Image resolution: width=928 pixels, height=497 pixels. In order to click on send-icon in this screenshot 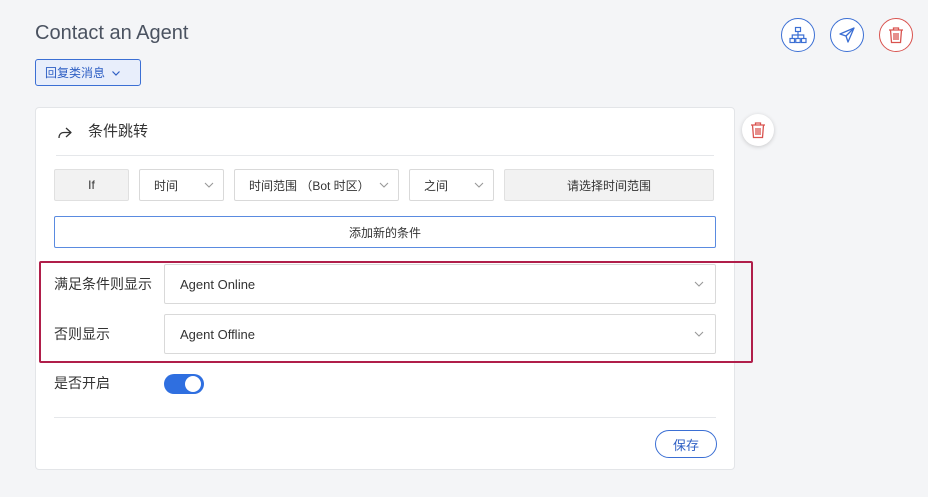, I will do `click(847, 35)`.